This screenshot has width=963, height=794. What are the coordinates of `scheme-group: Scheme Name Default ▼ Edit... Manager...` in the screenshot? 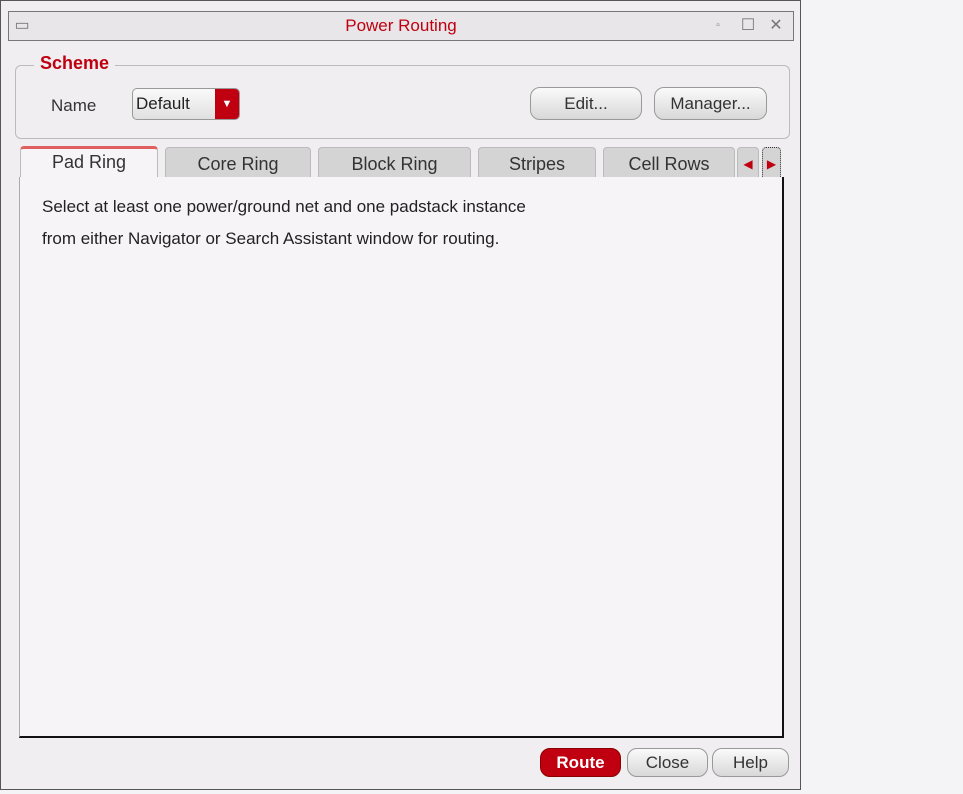 It's located at (402, 96).